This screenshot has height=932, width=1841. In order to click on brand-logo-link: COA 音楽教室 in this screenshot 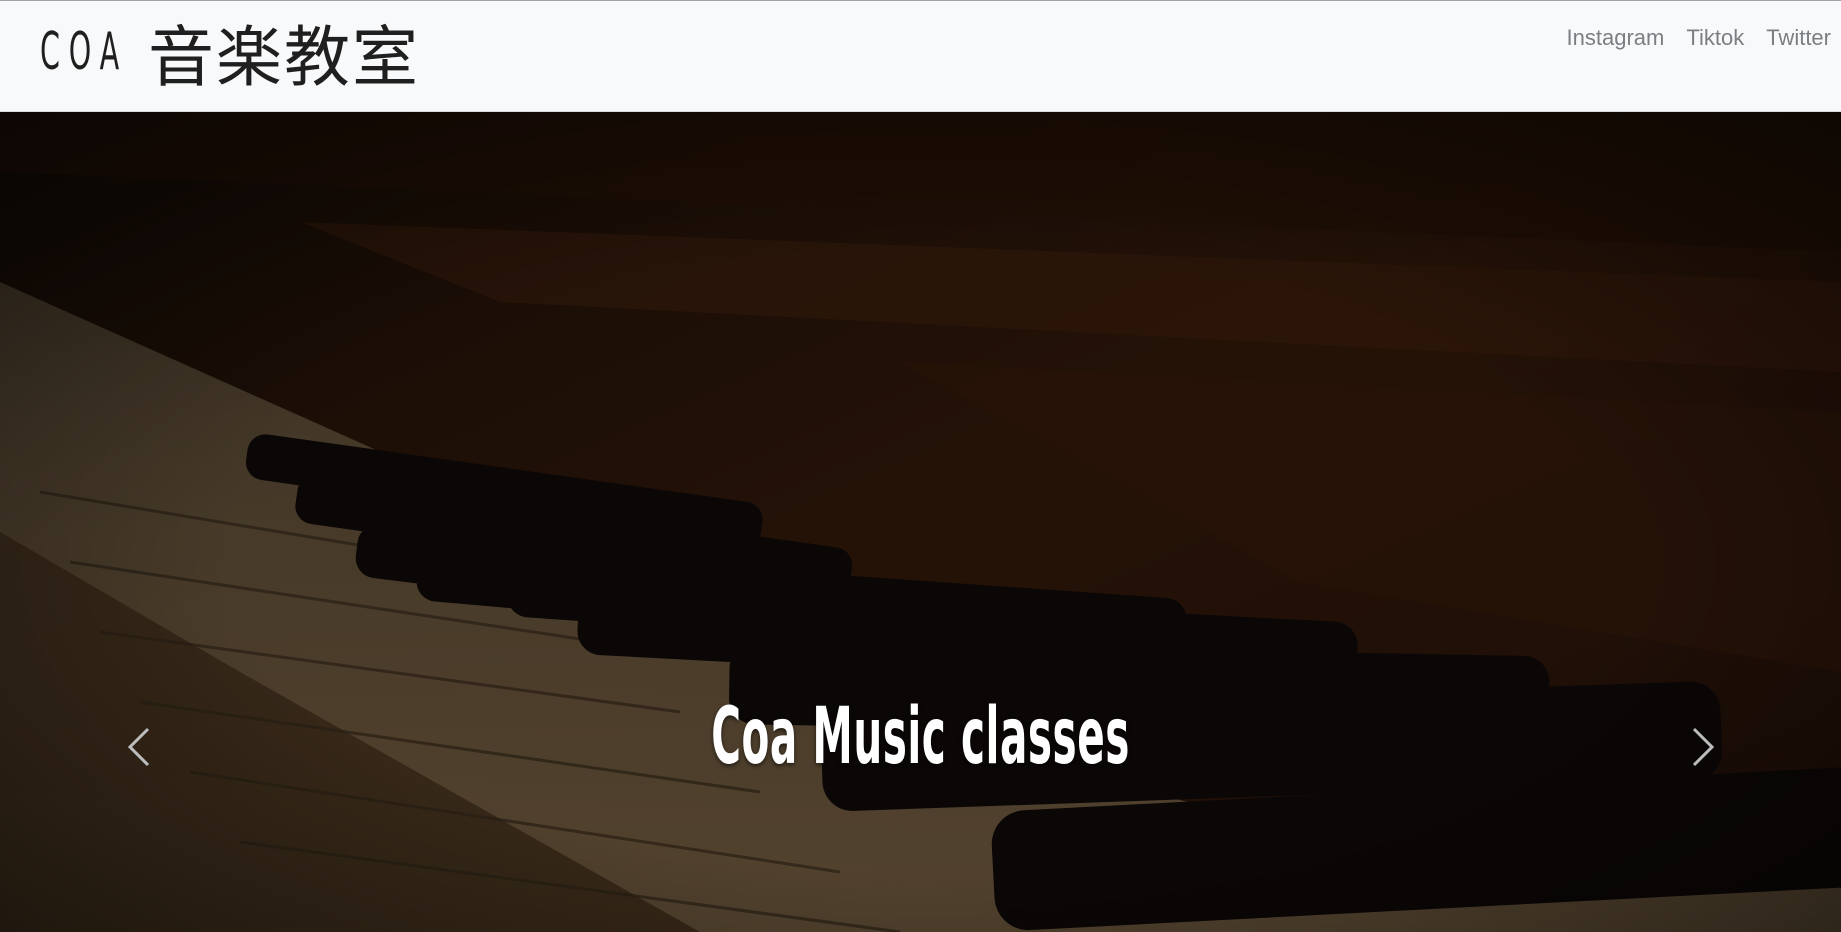, I will do `click(230, 52)`.